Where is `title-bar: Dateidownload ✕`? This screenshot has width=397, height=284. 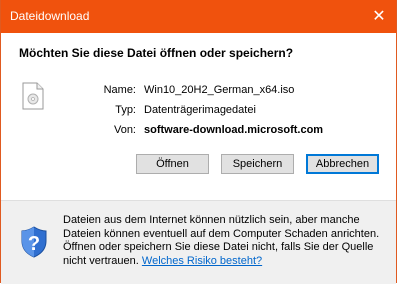
title-bar: Dateidownload ✕ is located at coordinates (198, 16).